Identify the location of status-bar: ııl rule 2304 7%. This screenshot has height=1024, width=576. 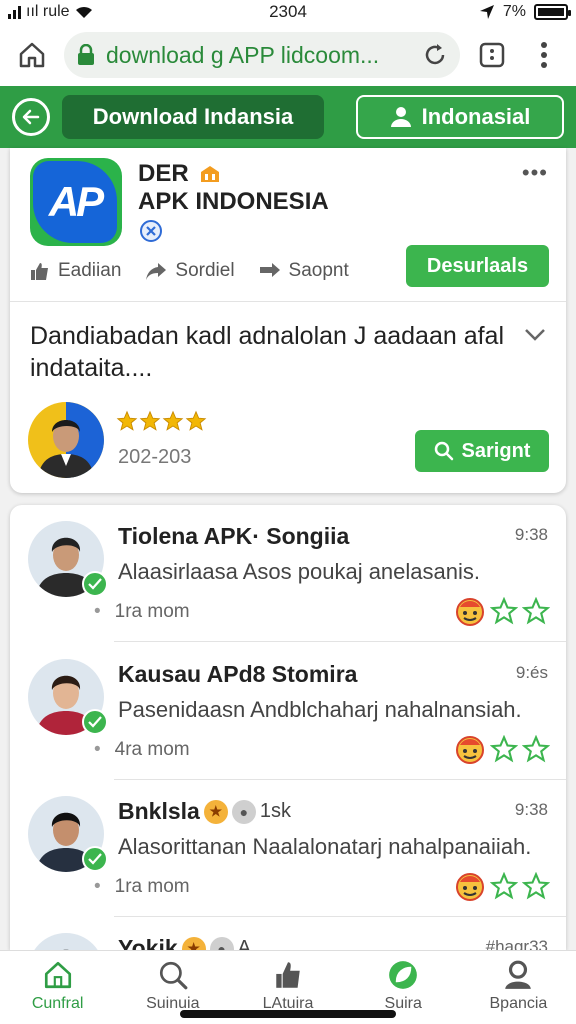
(288, 12).